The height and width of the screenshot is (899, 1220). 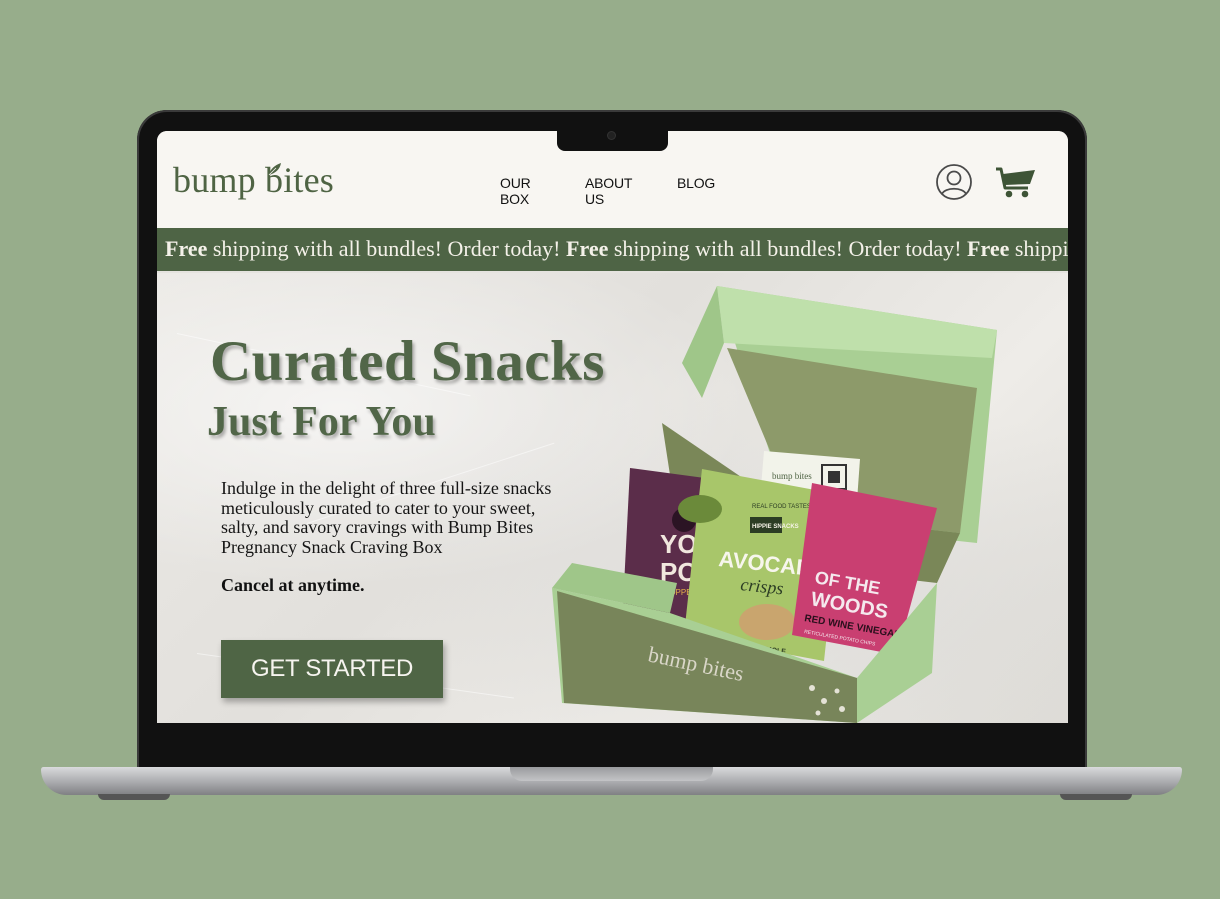 What do you see at coordinates (611, 774) in the screenshot?
I see `laptop-base-notch` at bounding box center [611, 774].